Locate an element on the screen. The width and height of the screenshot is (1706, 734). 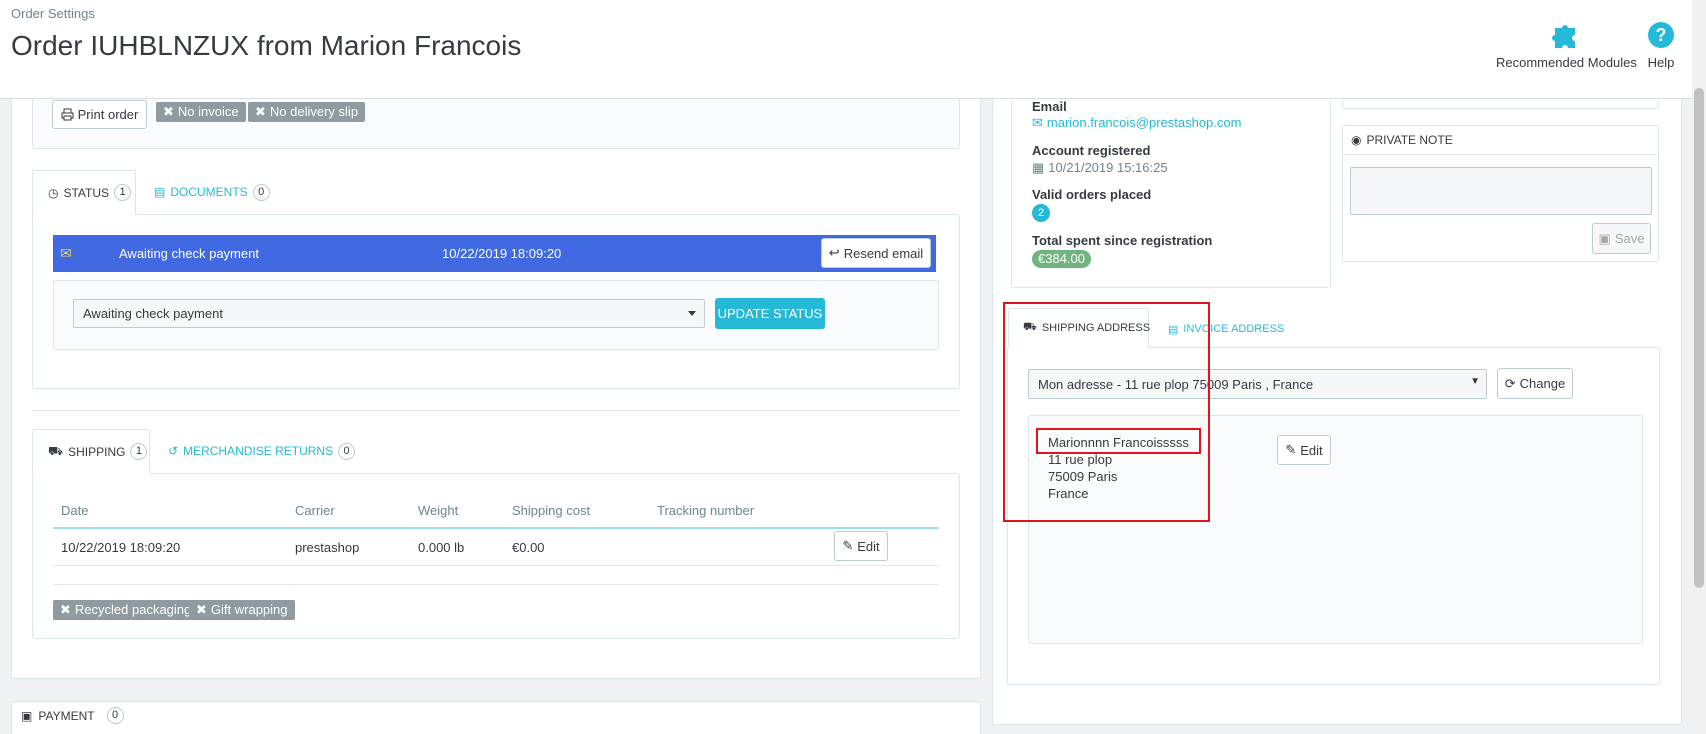
total-spent-label: Total spent since registration is located at coordinates (1122, 240).